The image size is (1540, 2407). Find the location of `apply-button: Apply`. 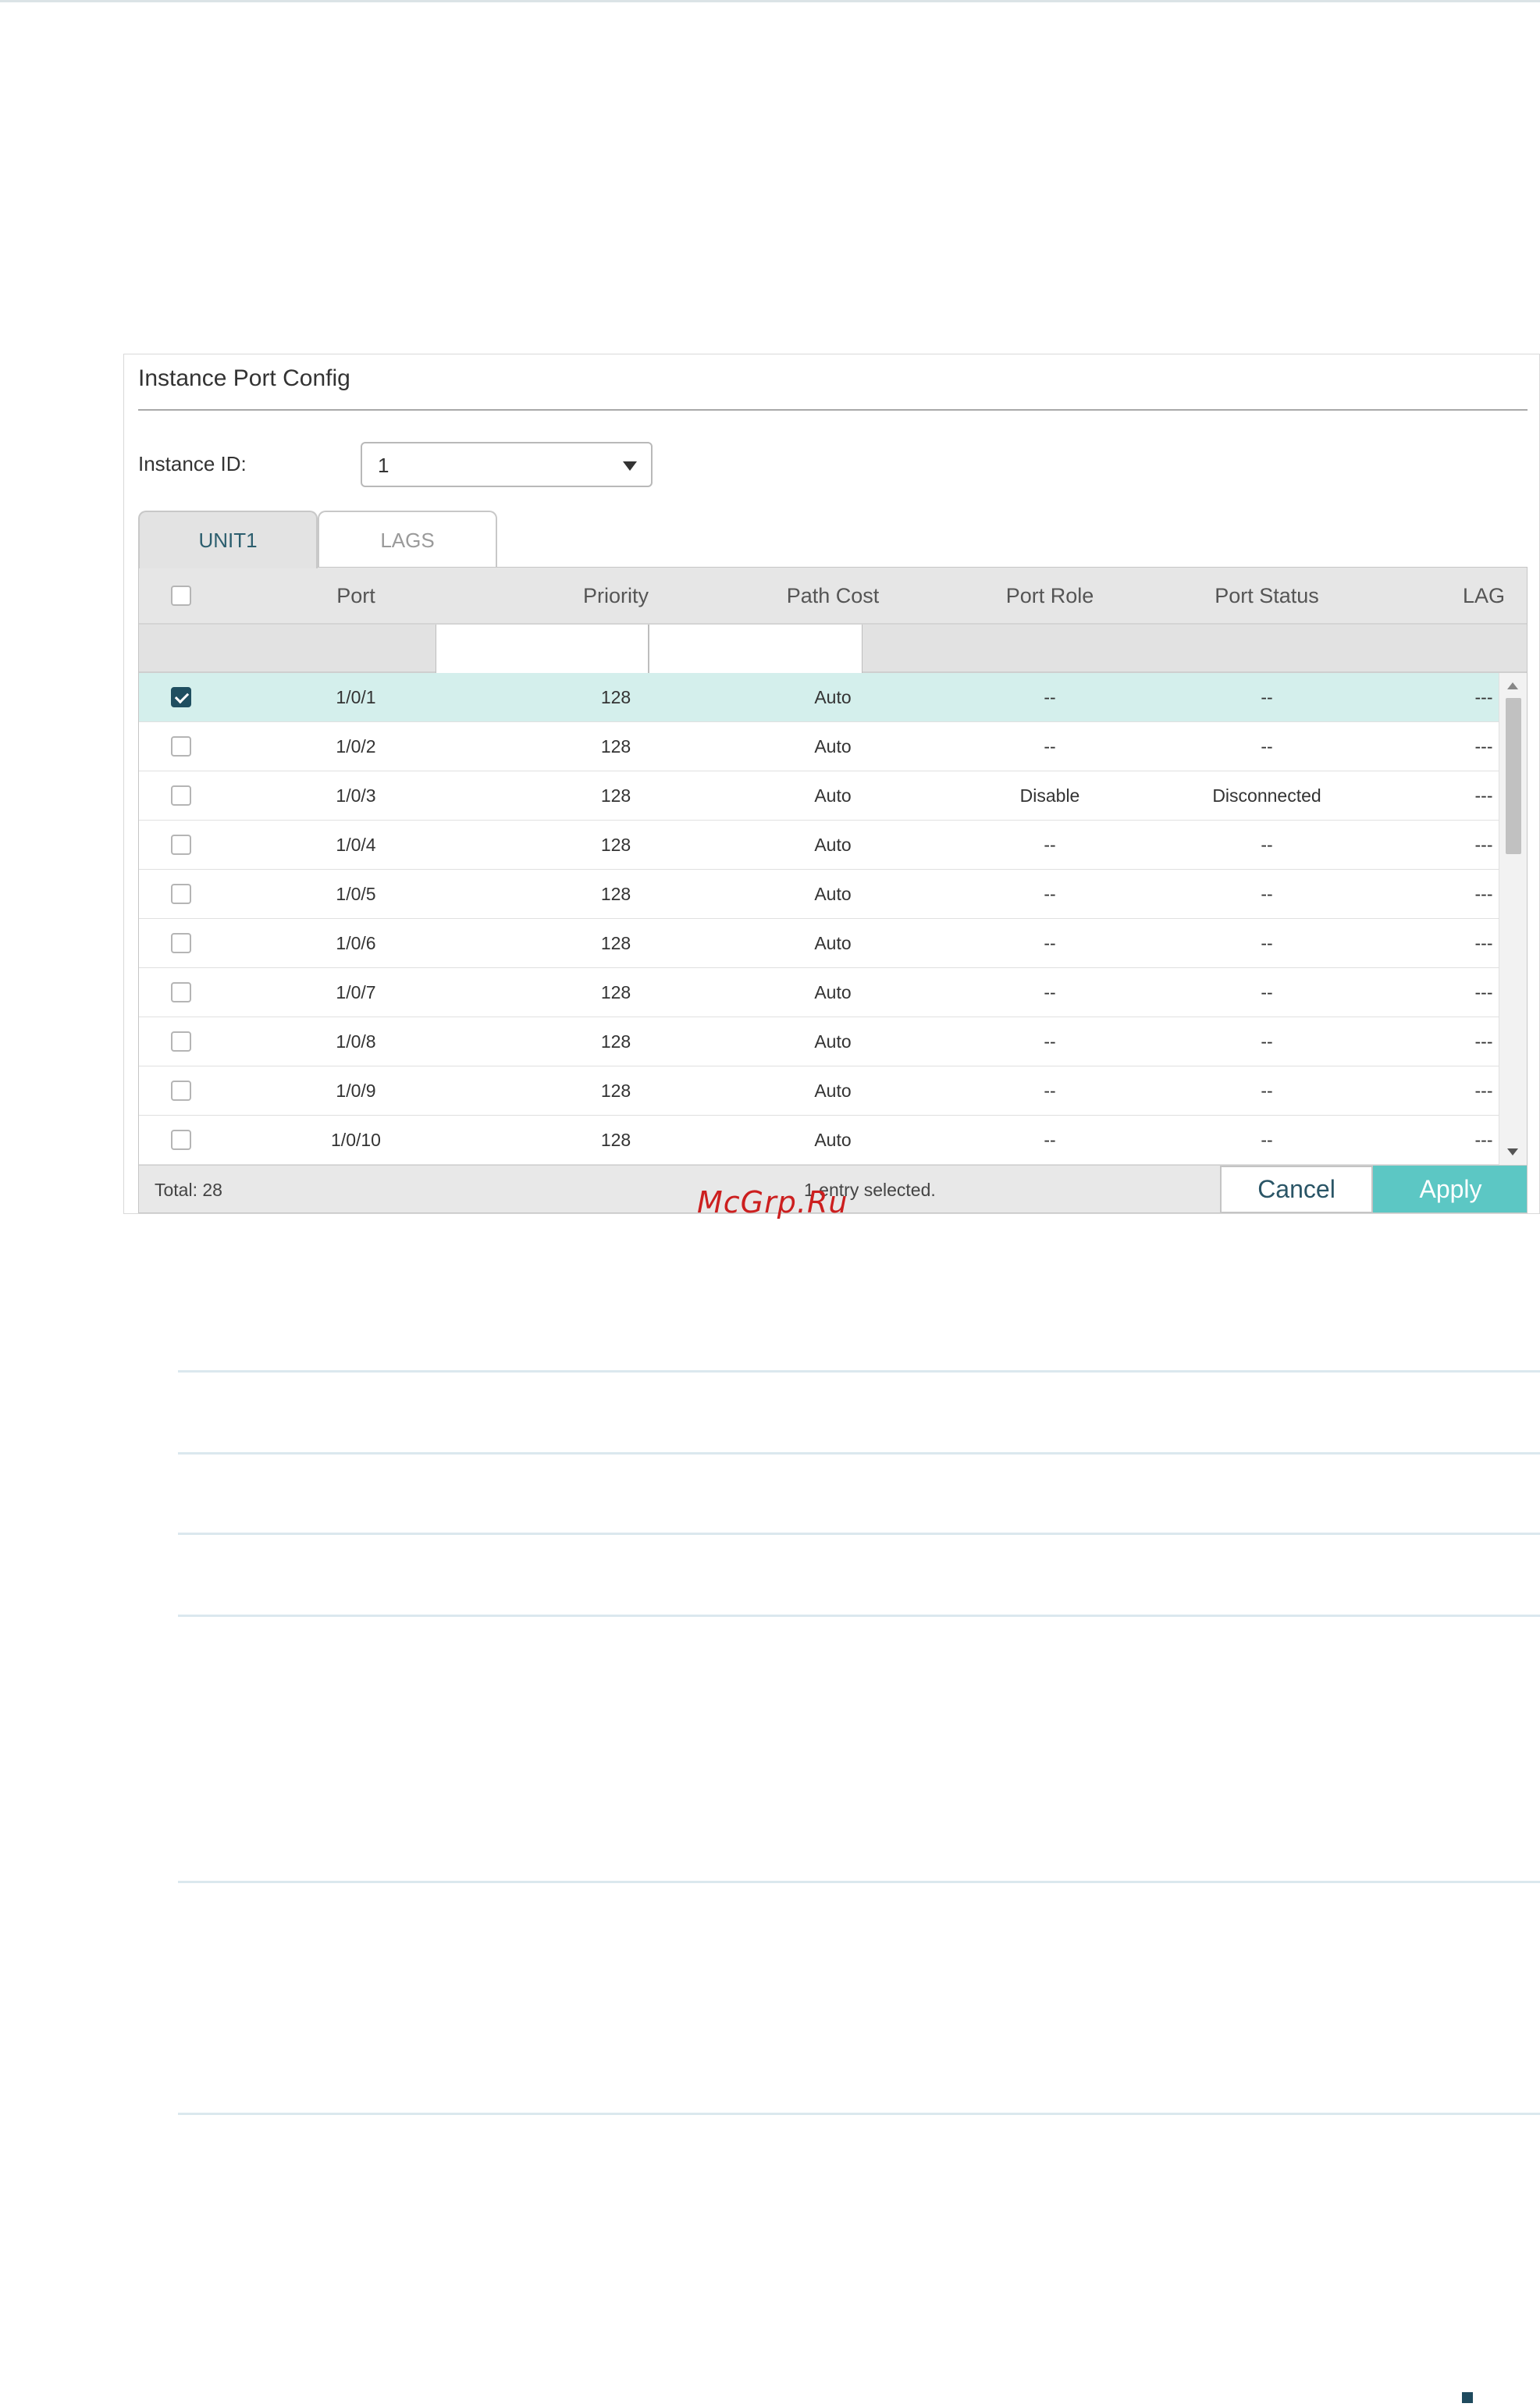

apply-button: Apply is located at coordinates (1450, 1189).